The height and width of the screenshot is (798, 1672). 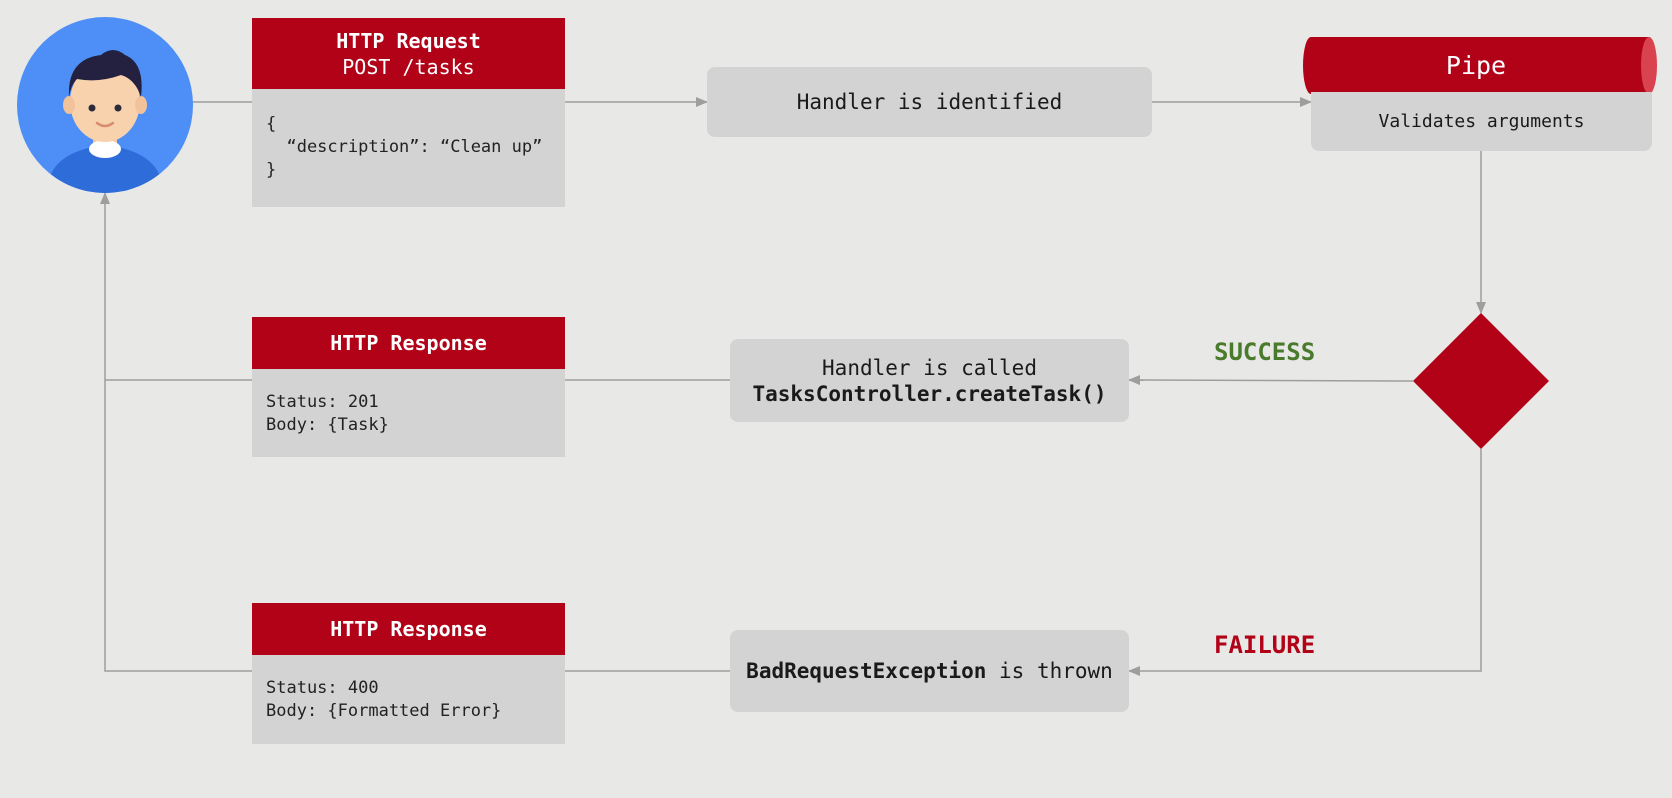 What do you see at coordinates (322, 402) in the screenshot?
I see `response-body-line: Status: 201` at bounding box center [322, 402].